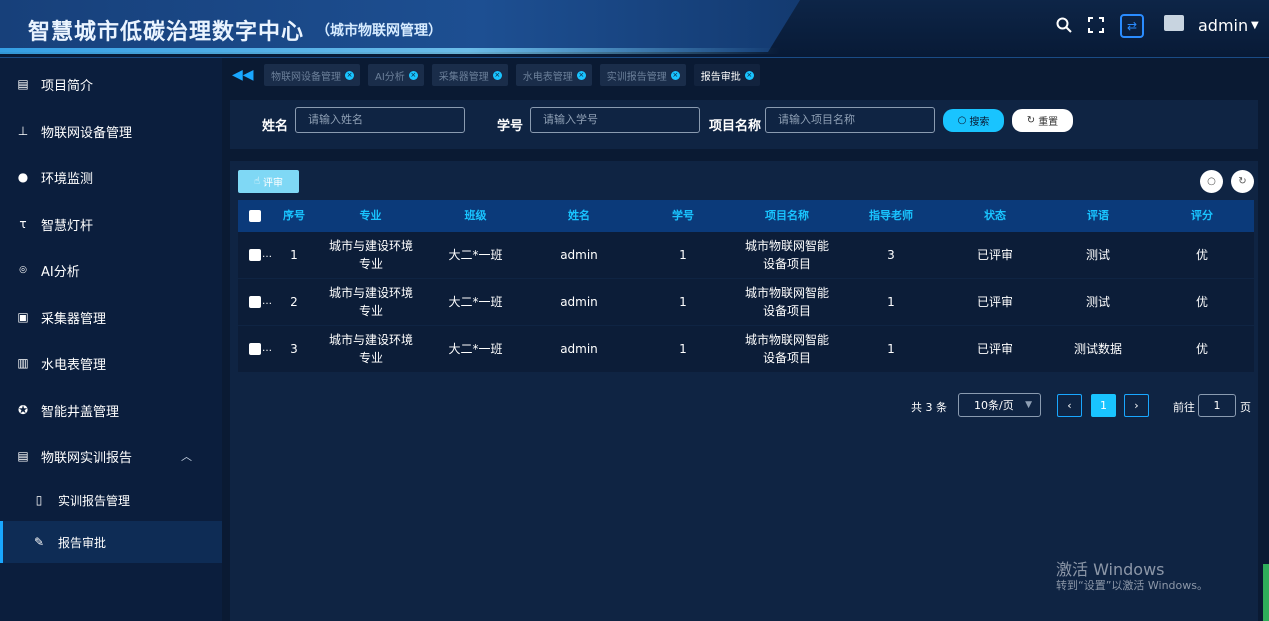 Image resolution: width=1269 pixels, height=621 pixels. I want to click on search-button: ○ 搜索, so click(973, 120).